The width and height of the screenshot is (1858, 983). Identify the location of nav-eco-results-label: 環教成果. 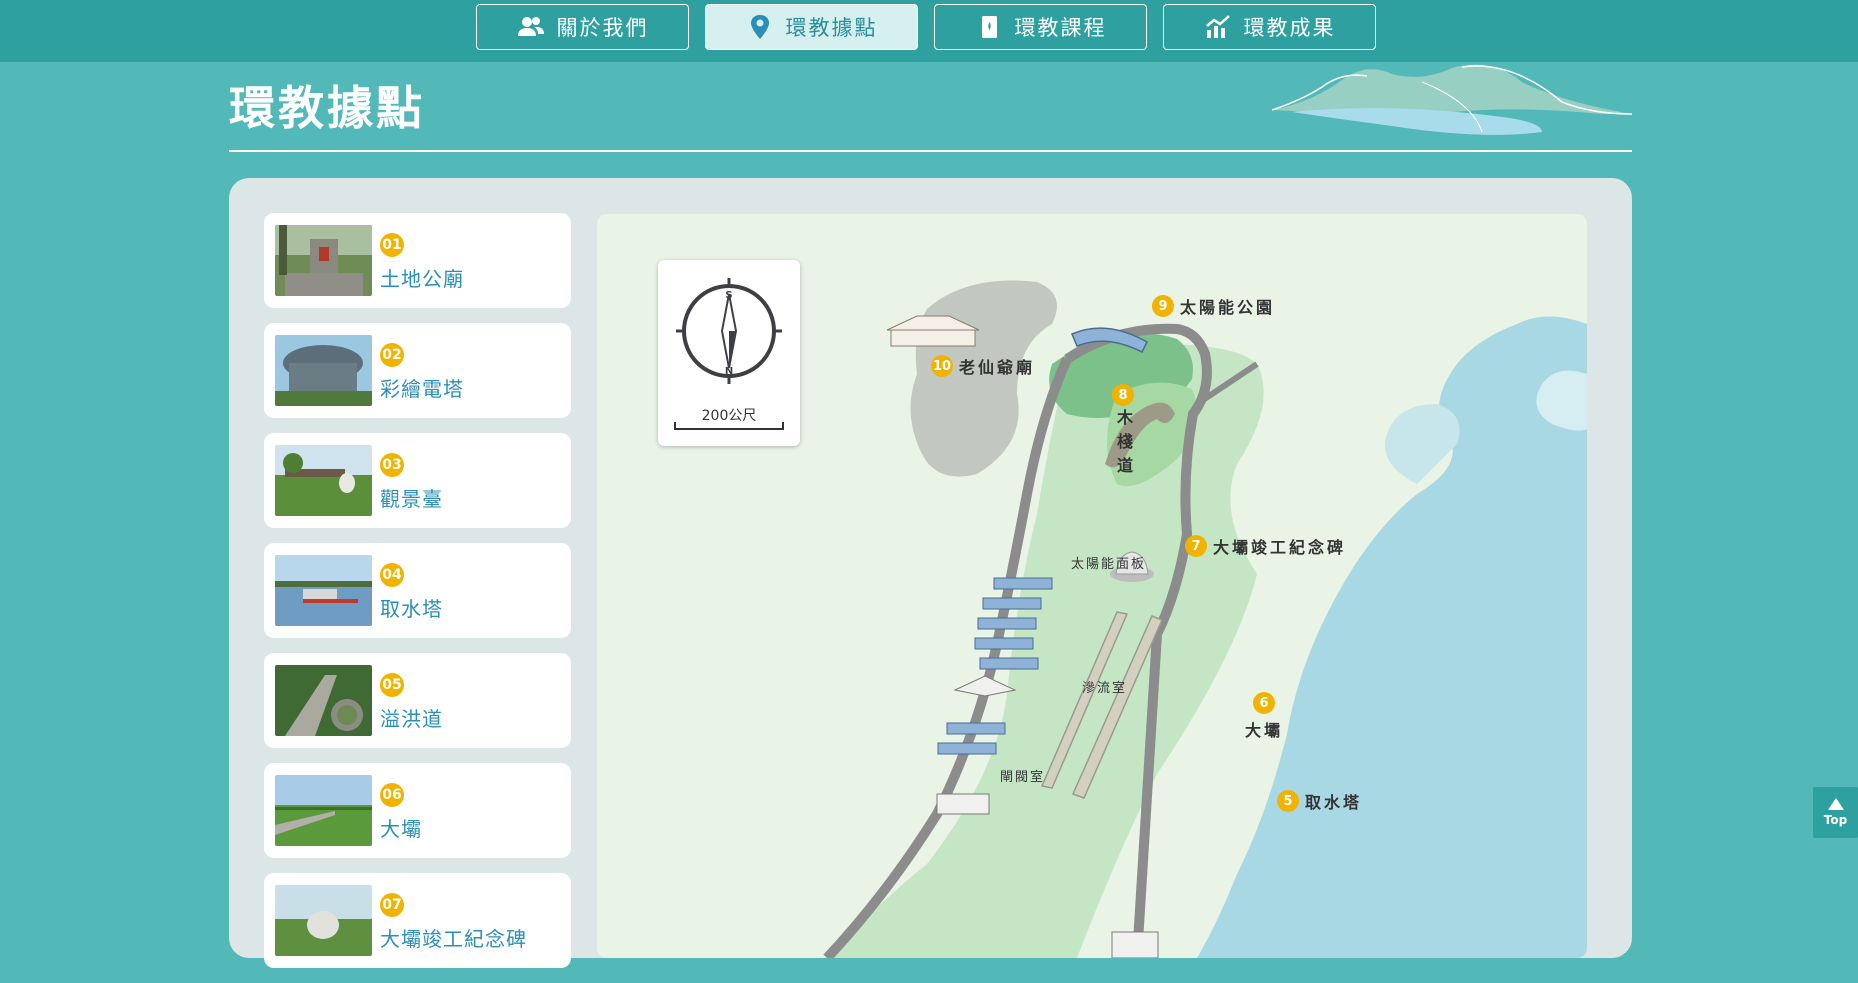
(1289, 28).